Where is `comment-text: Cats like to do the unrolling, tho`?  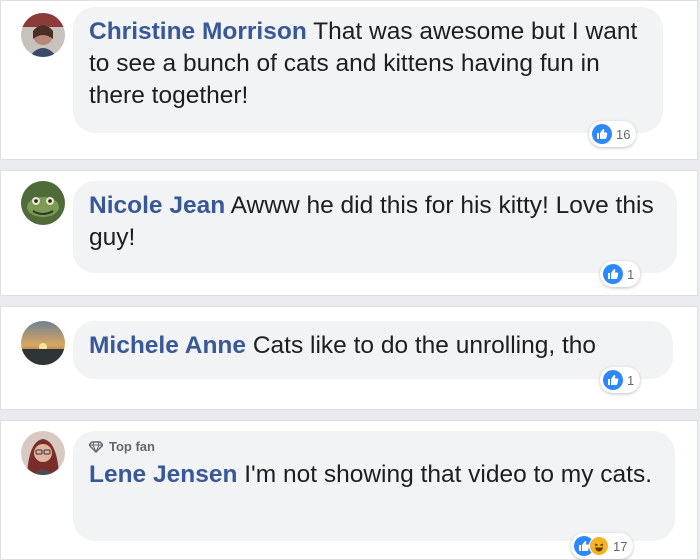 comment-text: Cats like to do the unrolling, tho is located at coordinates (424, 345).